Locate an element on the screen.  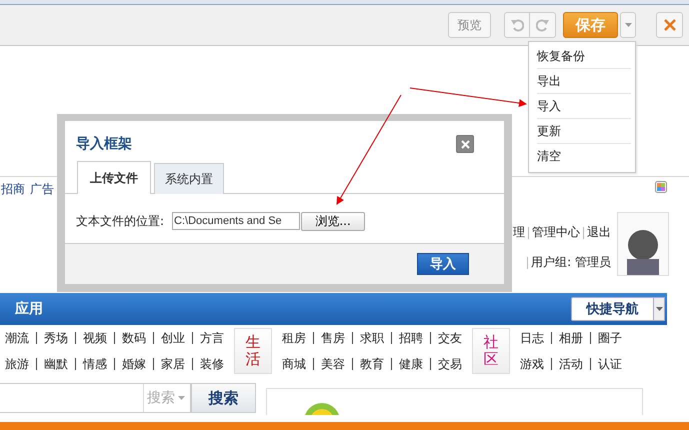
category-tag: 生活 is located at coordinates (253, 351).